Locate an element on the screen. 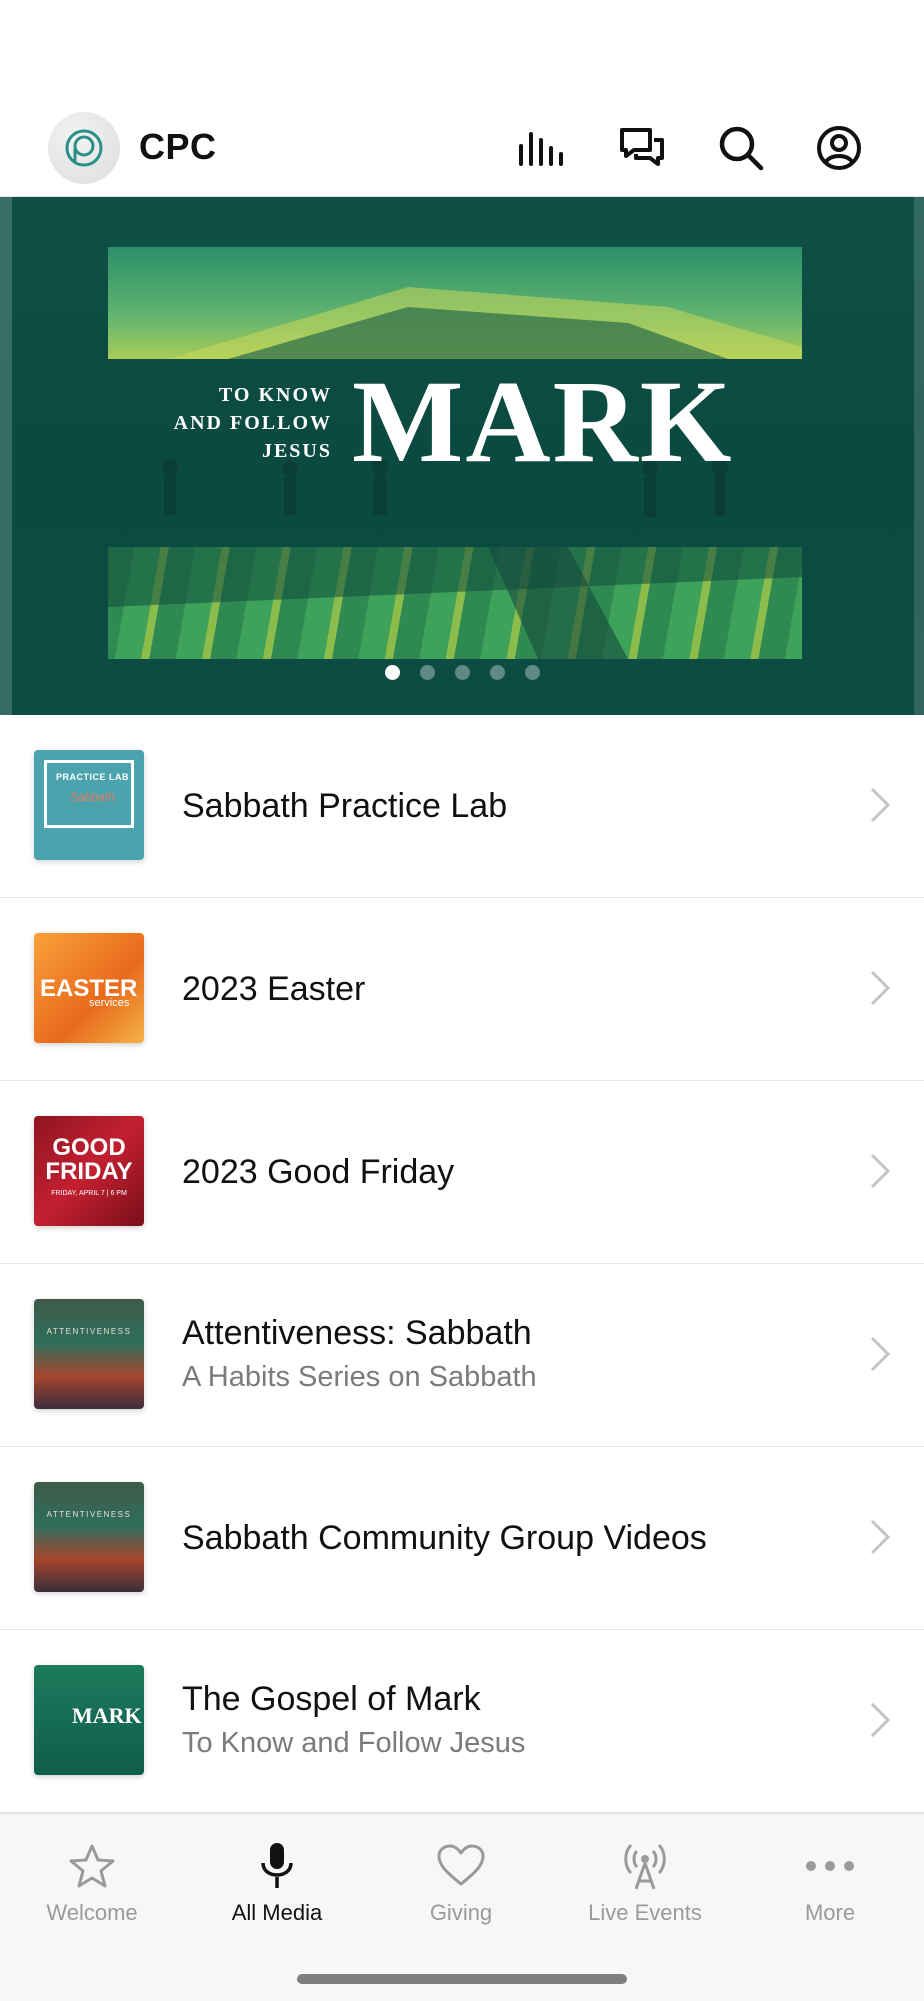 The height and width of the screenshot is (2001, 924). profile-icon is located at coordinates (839, 148).